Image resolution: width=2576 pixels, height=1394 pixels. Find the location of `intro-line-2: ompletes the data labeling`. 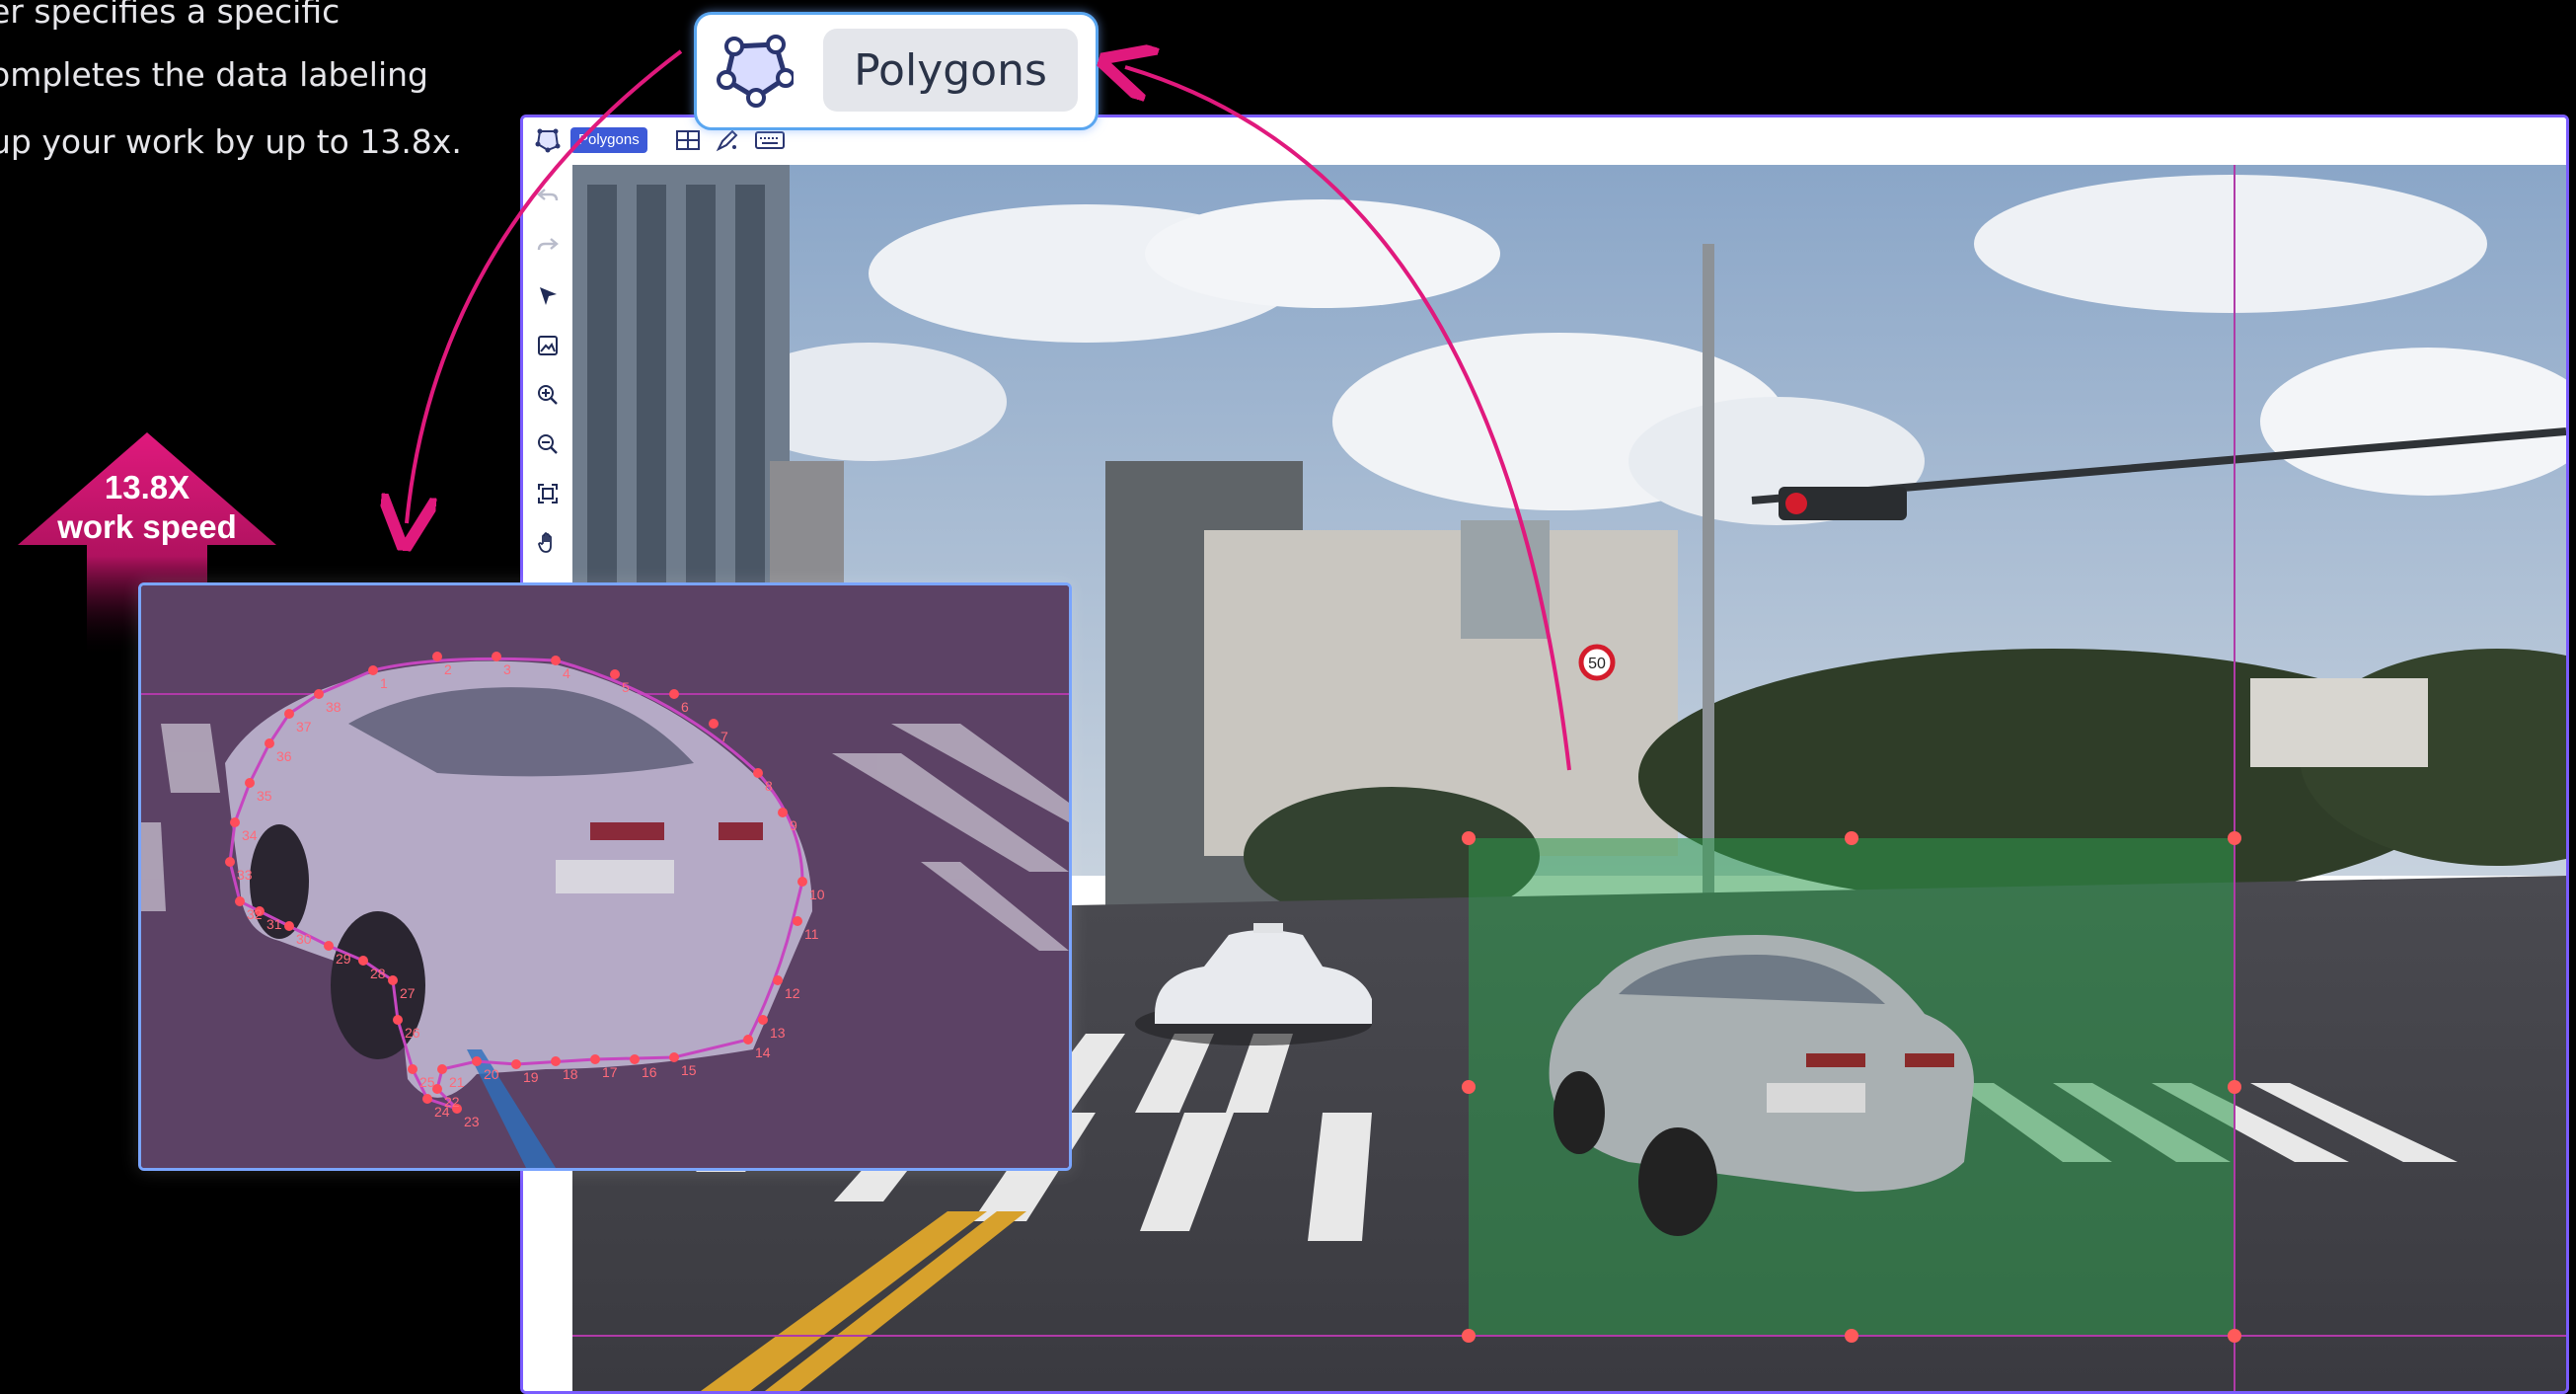

intro-line-2: ompletes the data labeling is located at coordinates (214, 75).